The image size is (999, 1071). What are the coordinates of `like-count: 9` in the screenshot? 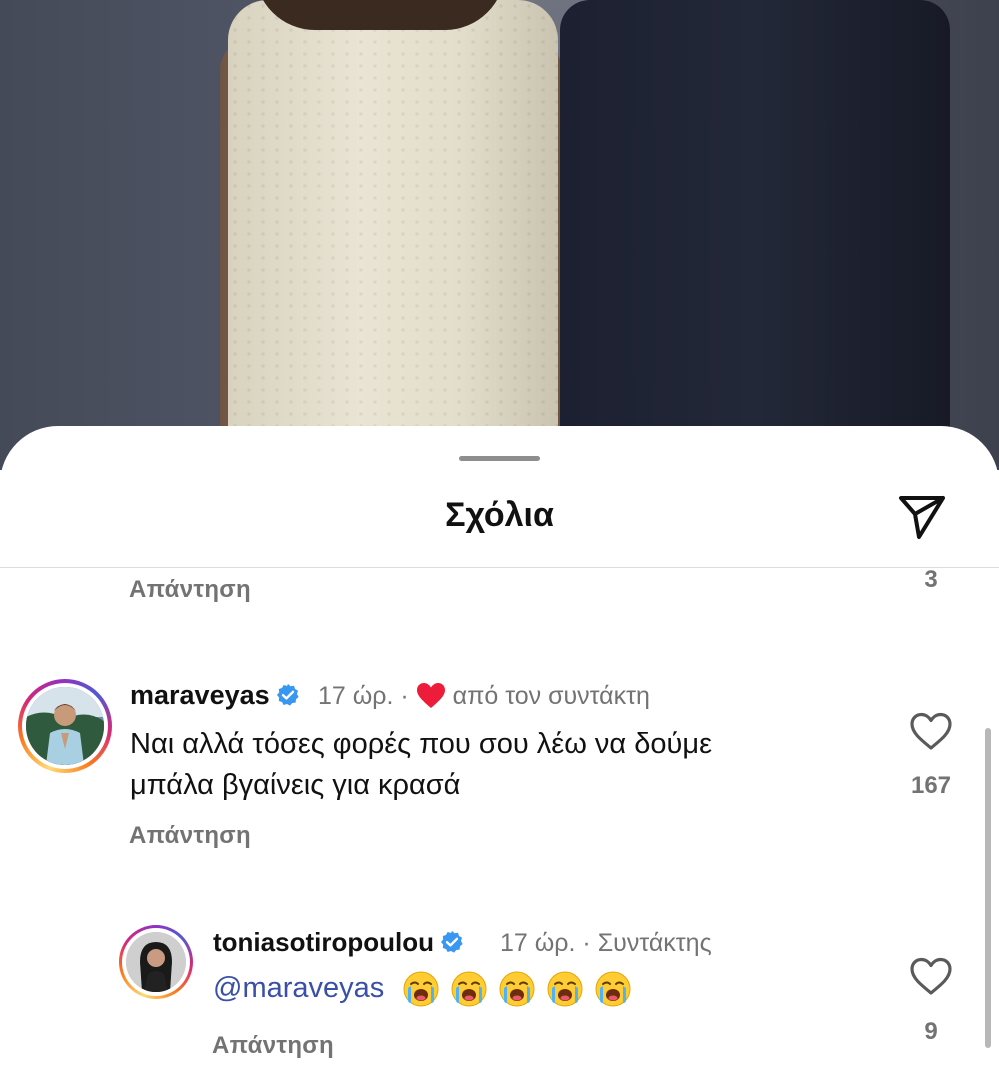 It's located at (931, 1031).